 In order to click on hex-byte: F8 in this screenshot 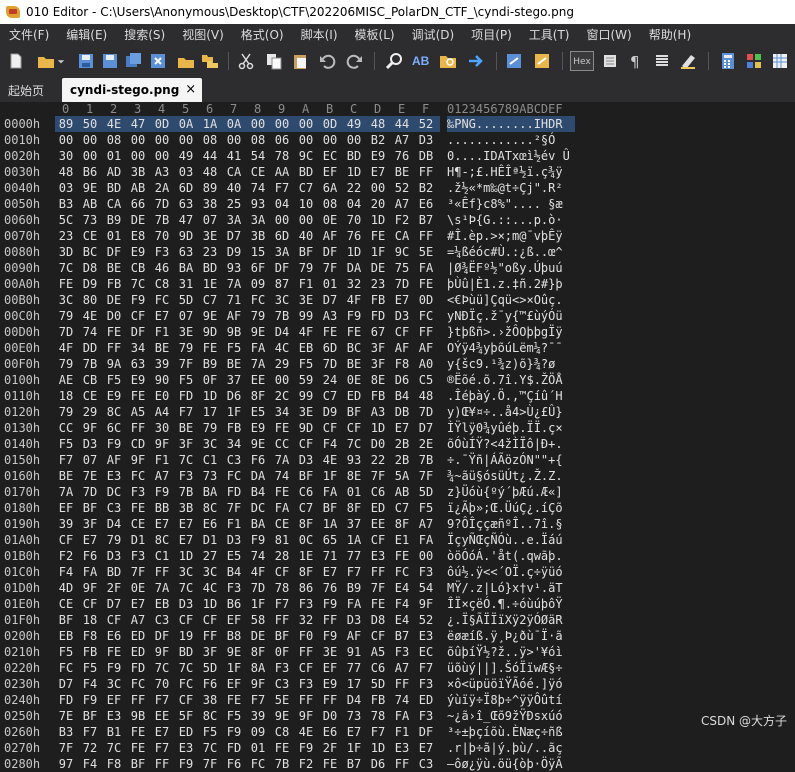, I will do `click(402, 364)`.